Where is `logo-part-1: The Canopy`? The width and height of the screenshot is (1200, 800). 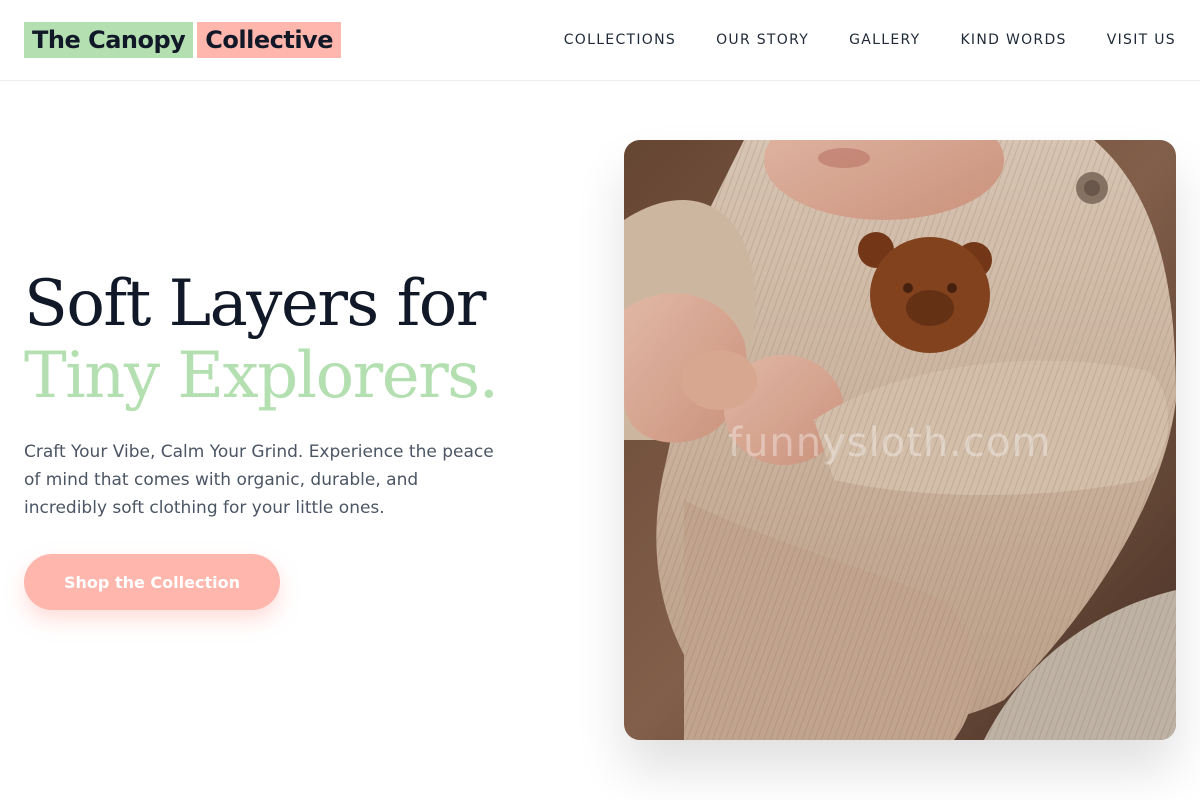 logo-part-1: The Canopy is located at coordinates (109, 40).